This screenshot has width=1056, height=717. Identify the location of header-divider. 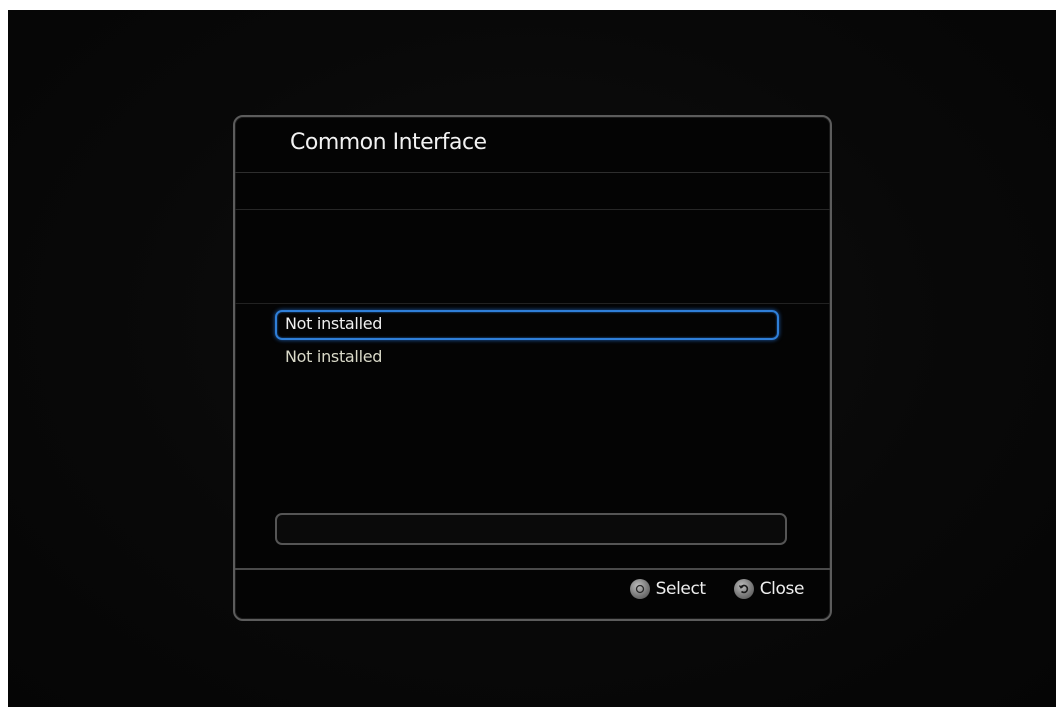
(532, 209).